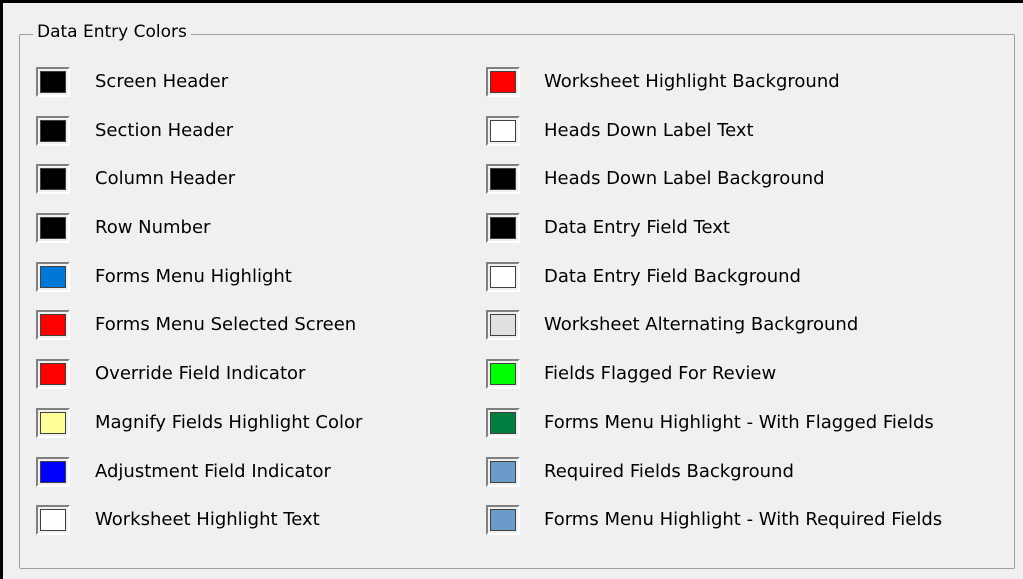 The image size is (1023, 579). I want to click on color-setting-label: Data Entry Field Text, so click(637, 228).